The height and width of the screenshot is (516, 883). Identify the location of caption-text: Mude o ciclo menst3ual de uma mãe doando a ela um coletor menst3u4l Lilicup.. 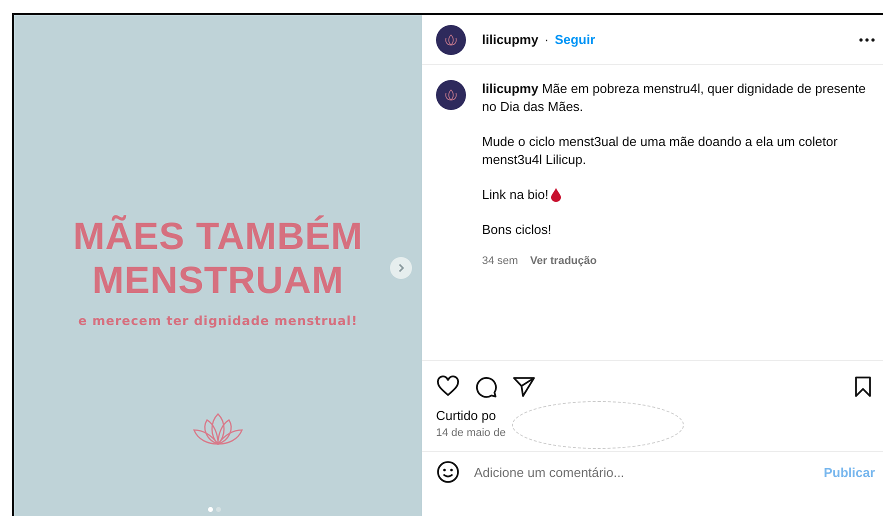
(660, 151).